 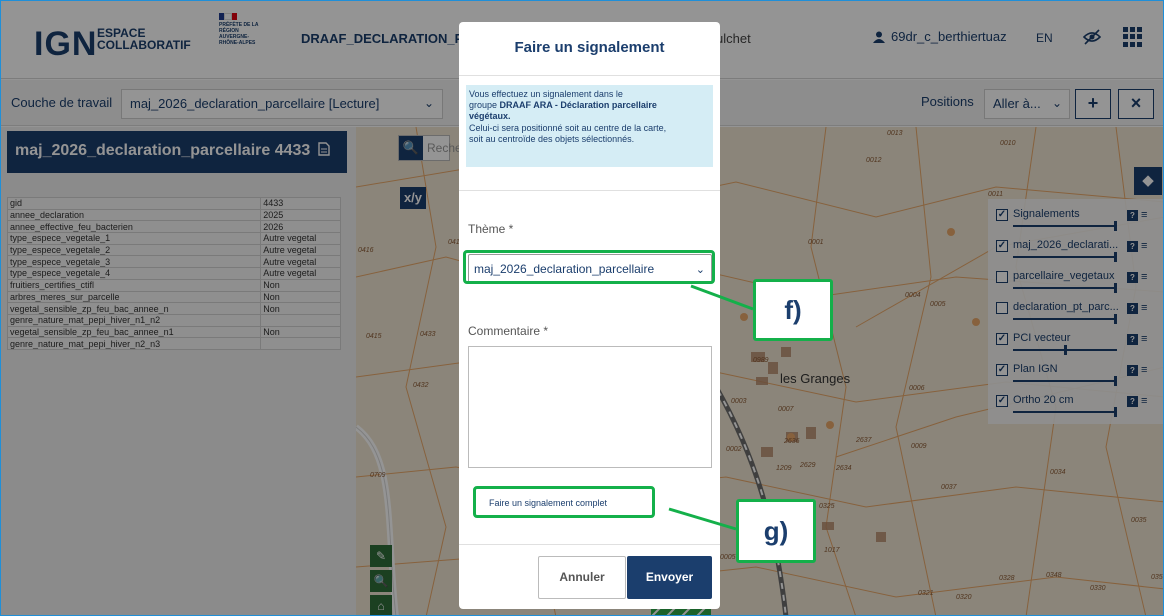 What do you see at coordinates (711, 407) in the screenshot?
I see `annotation-connectors` at bounding box center [711, 407].